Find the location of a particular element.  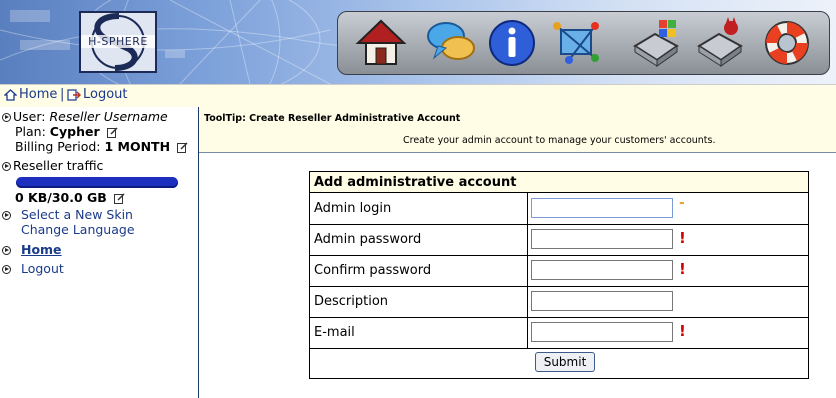

home-toolbar-button is located at coordinates (381, 43).